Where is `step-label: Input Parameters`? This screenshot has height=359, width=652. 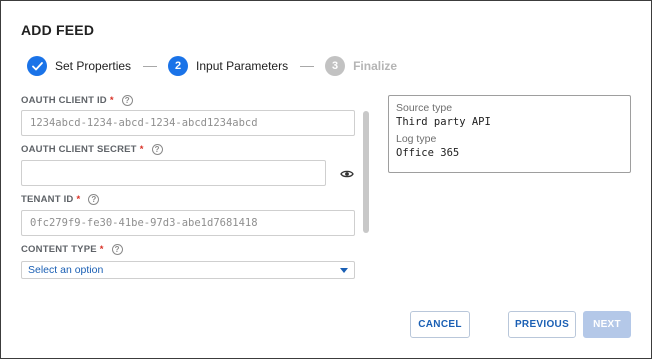 step-label: Input Parameters is located at coordinates (242, 66).